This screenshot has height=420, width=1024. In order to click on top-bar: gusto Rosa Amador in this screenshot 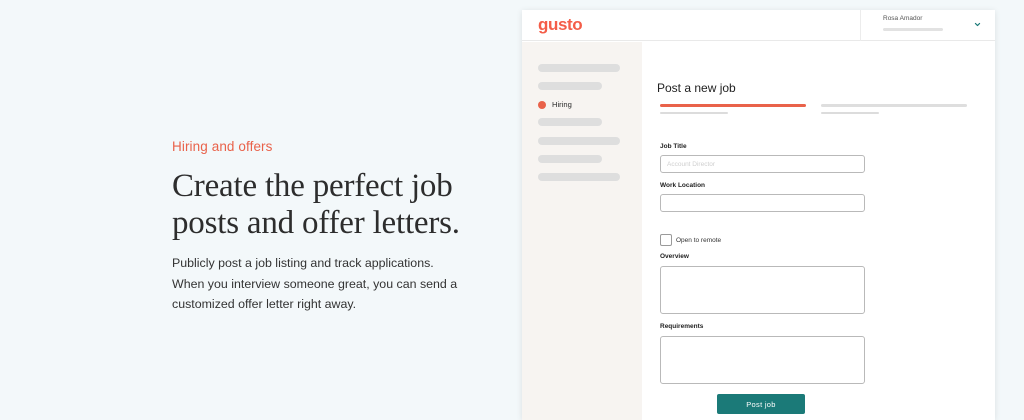, I will do `click(758, 25)`.